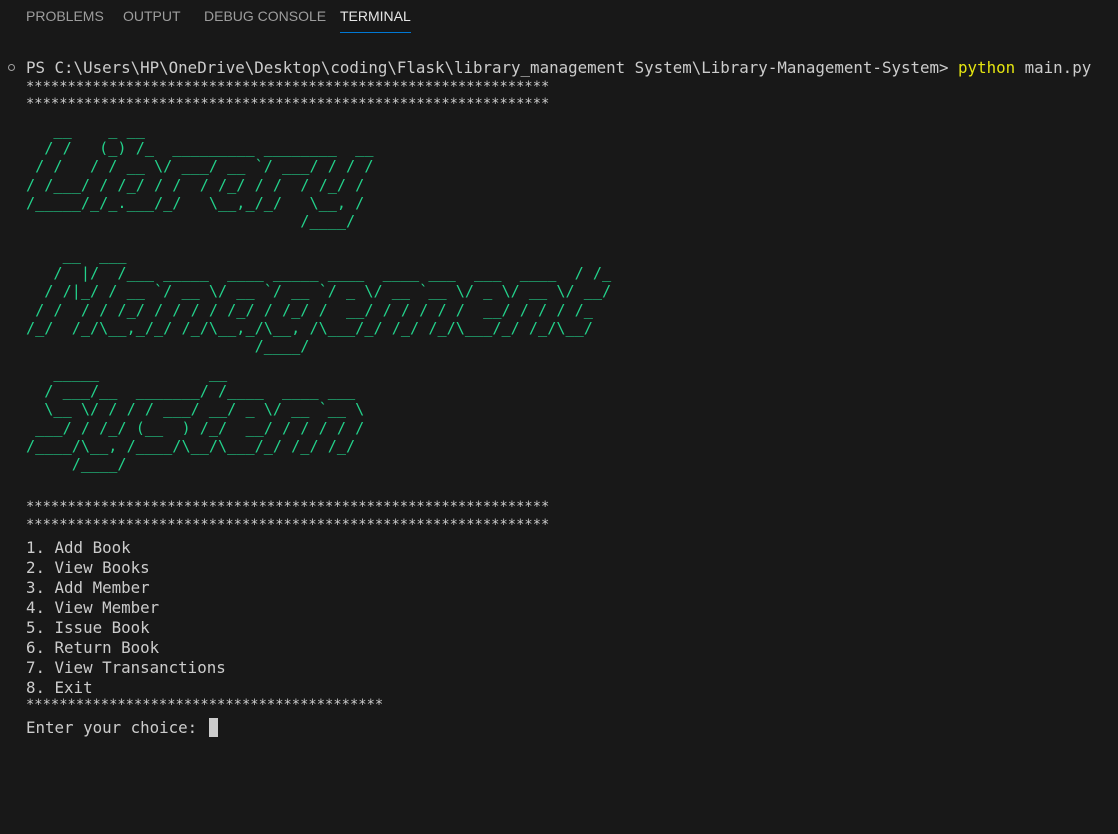 This screenshot has width=1118, height=834. I want to click on input-prompt: Enter your choice:, so click(116, 727).